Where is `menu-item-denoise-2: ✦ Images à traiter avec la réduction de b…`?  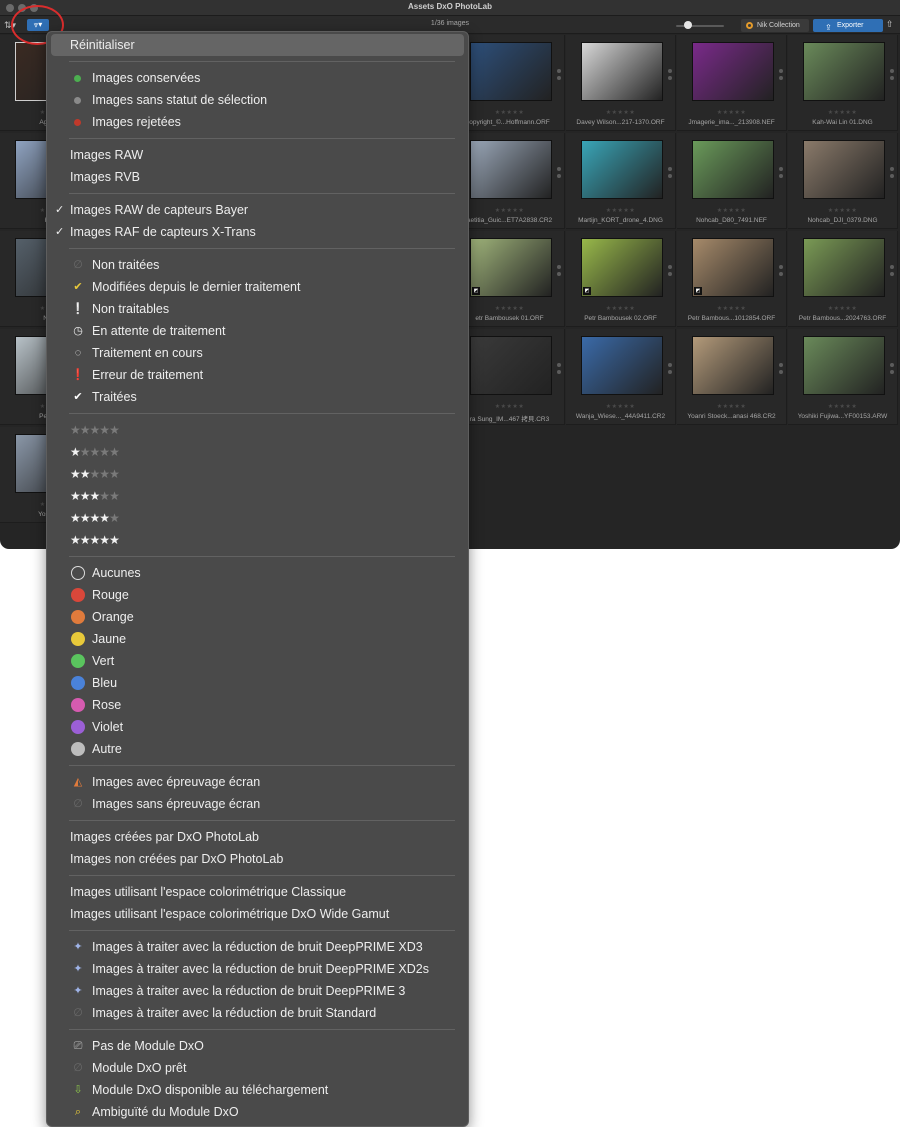 menu-item-denoise-2: ✦ Images à traiter avec la réduction de b… is located at coordinates (257, 991).